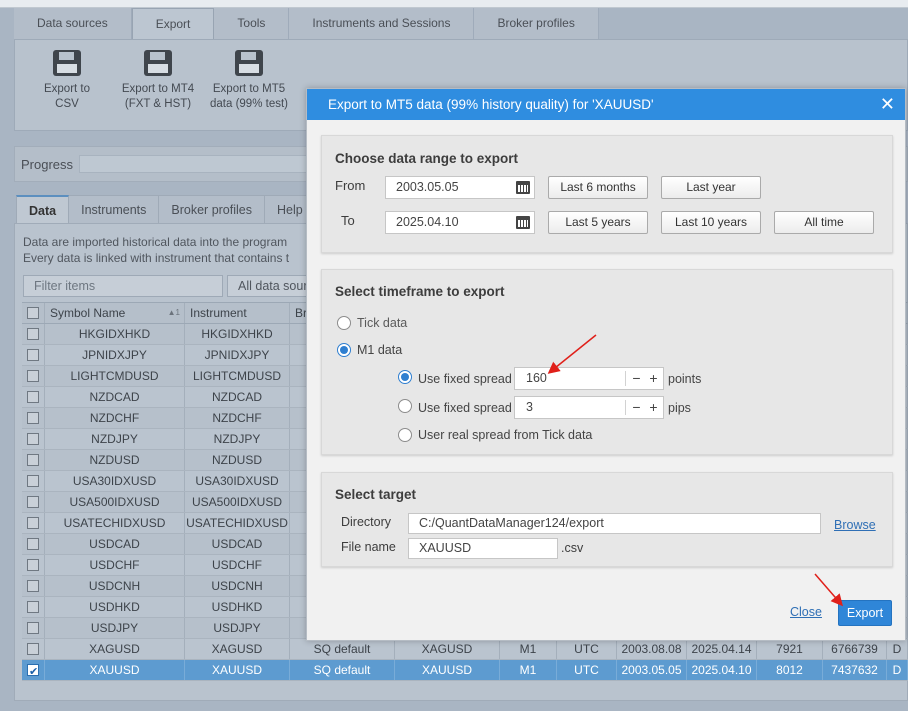 This screenshot has height=711, width=908. What do you see at coordinates (173, 312) in the screenshot?
I see `sort-asc-icon: ▲1` at bounding box center [173, 312].